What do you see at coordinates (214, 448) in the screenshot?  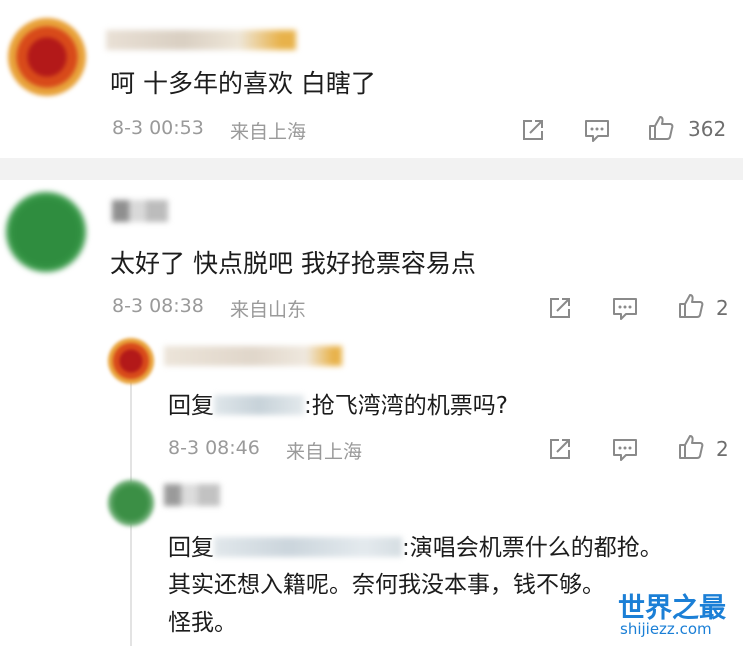 I see `reply-time: 8-3 08:46` at bounding box center [214, 448].